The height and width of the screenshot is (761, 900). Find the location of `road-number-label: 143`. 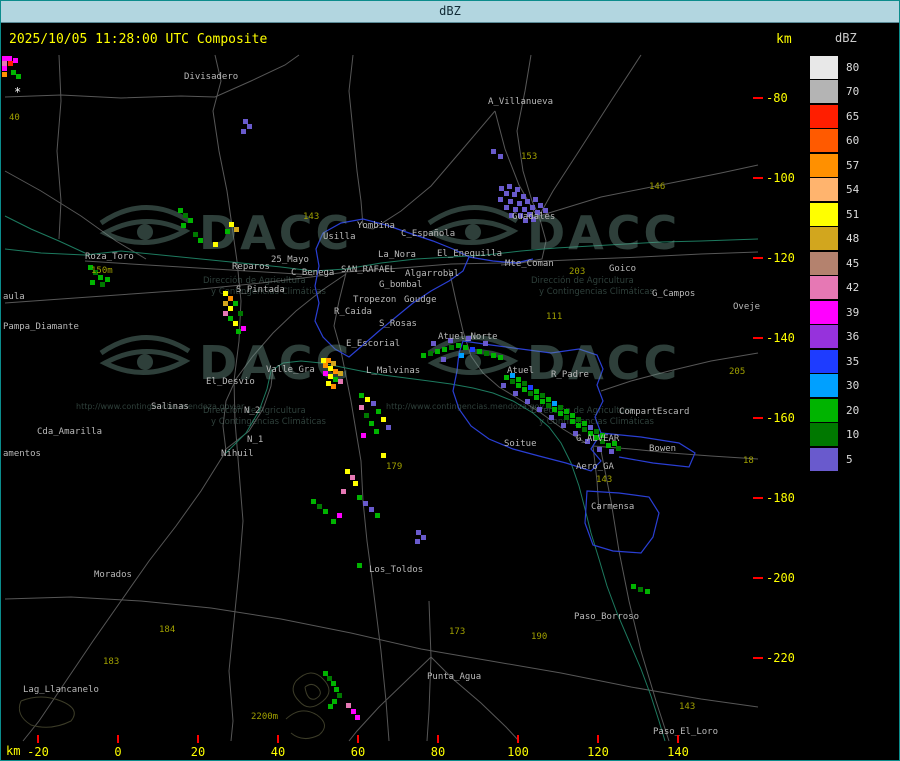

road-number-label: 143 is located at coordinates (604, 480).